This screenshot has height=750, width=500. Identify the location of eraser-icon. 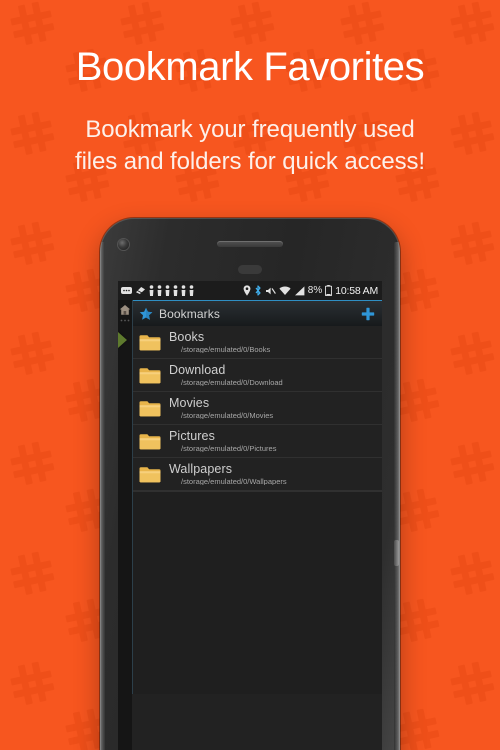
(140, 290).